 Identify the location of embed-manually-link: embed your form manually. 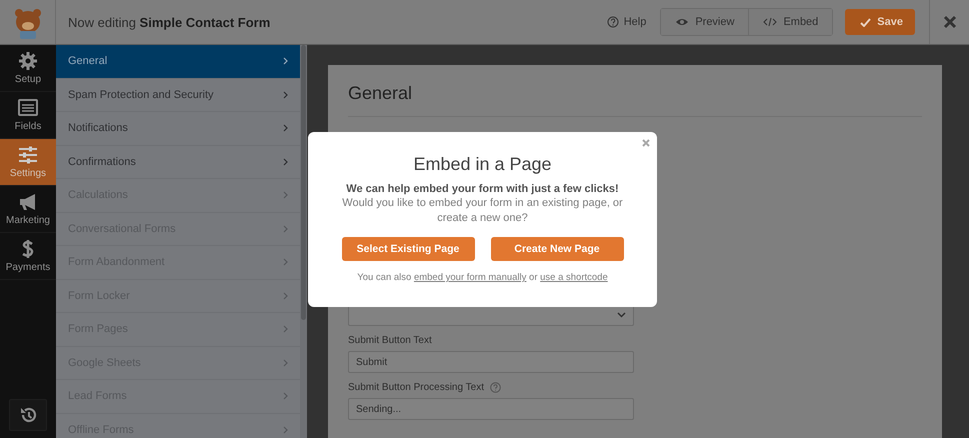
(470, 277).